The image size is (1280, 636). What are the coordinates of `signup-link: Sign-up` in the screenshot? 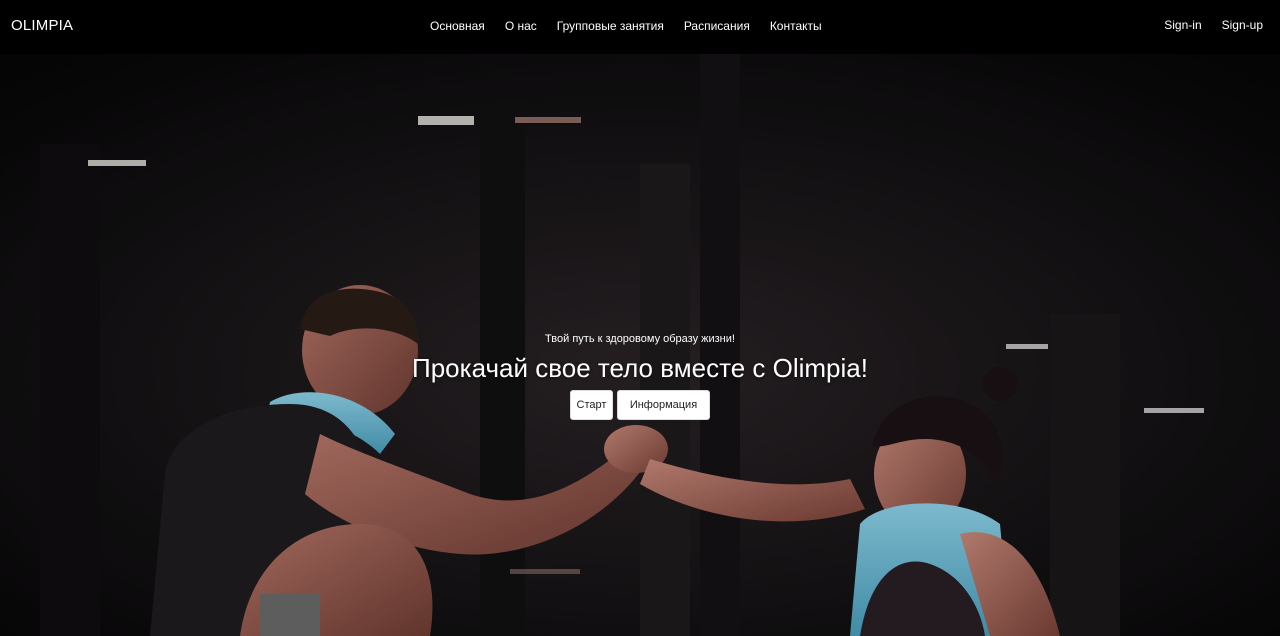 It's located at (1242, 25).